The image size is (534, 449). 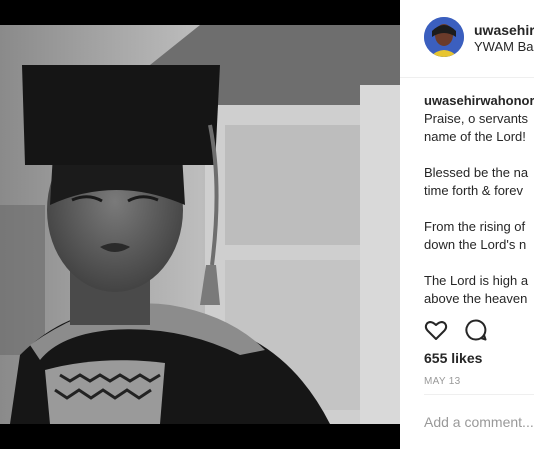 I want to click on caption-line: From the rising of, so click(x=475, y=226).